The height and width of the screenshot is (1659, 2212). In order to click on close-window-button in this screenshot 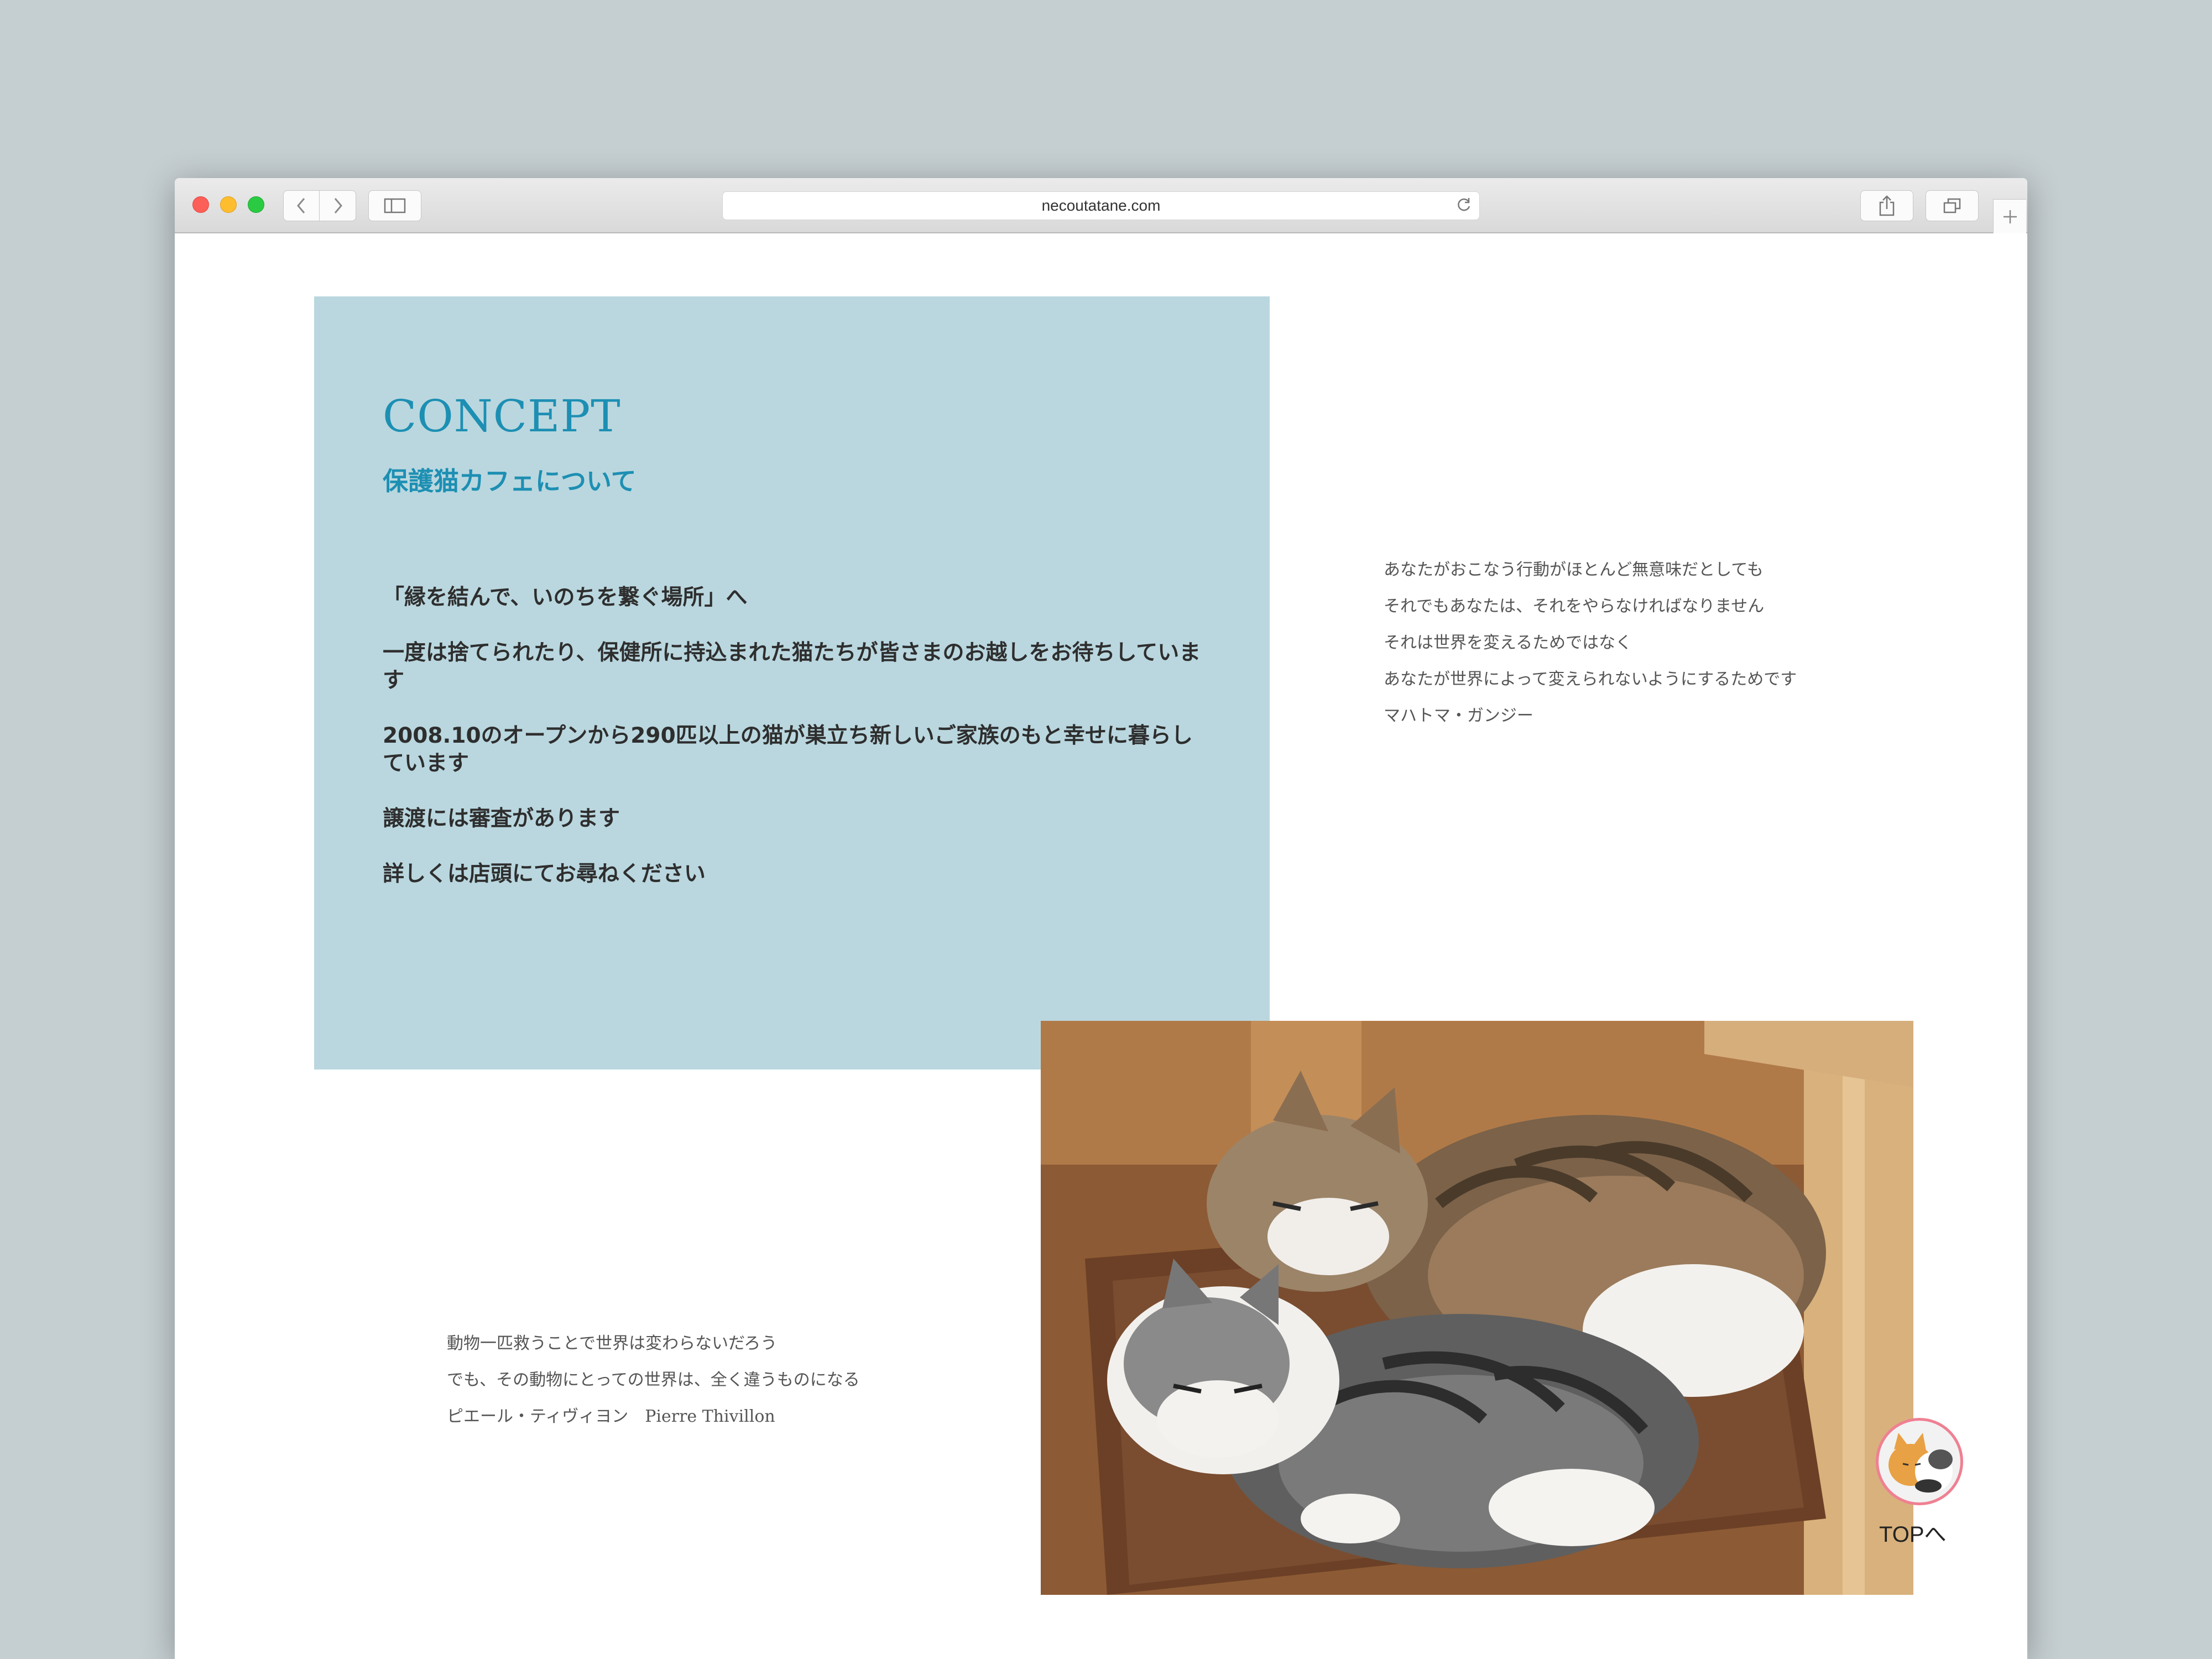, I will do `click(200, 205)`.